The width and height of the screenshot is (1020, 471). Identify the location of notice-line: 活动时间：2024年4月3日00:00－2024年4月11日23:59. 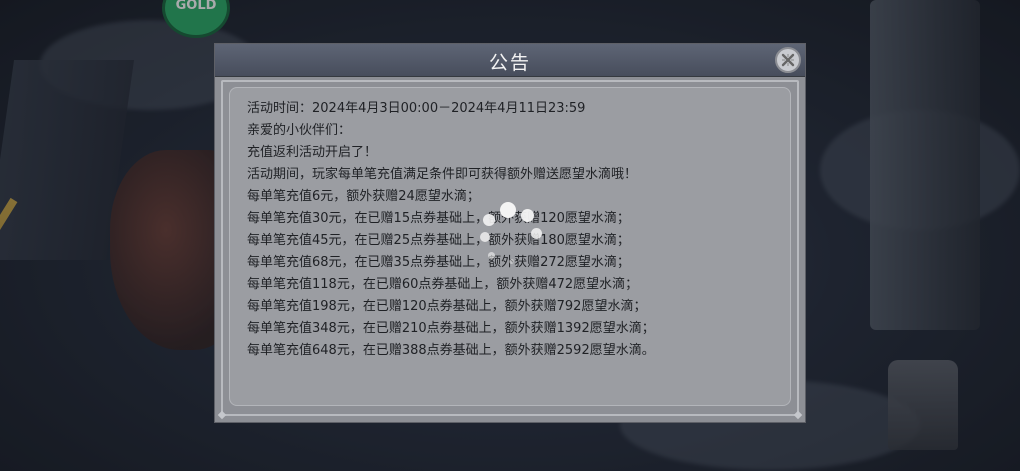
(416, 108).